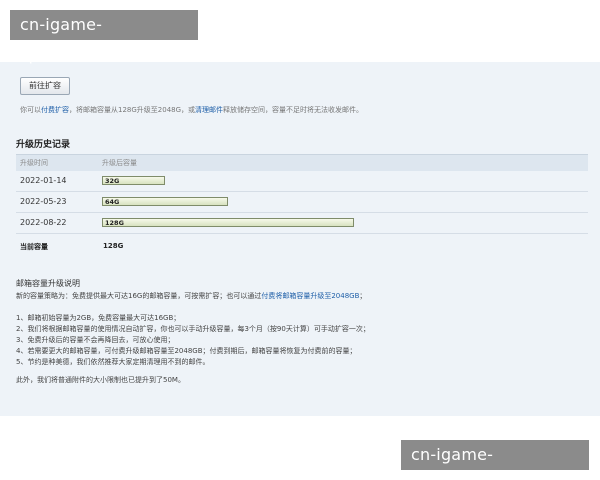 The image size is (600, 480). I want to click on watermark-top: cn-igame-sports.com, so click(104, 37).